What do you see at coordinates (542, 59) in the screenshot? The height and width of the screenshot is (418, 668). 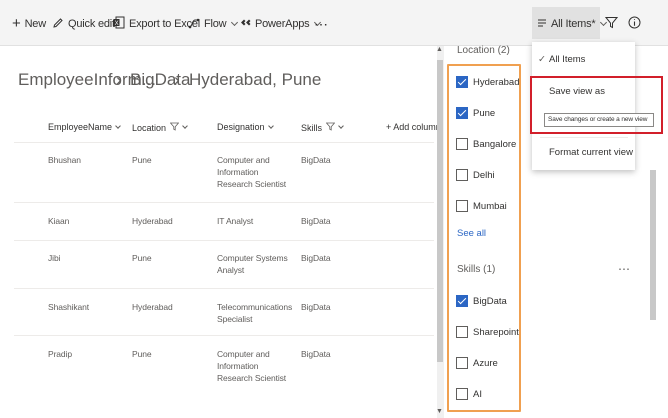 I see `check-icon: ✓` at bounding box center [542, 59].